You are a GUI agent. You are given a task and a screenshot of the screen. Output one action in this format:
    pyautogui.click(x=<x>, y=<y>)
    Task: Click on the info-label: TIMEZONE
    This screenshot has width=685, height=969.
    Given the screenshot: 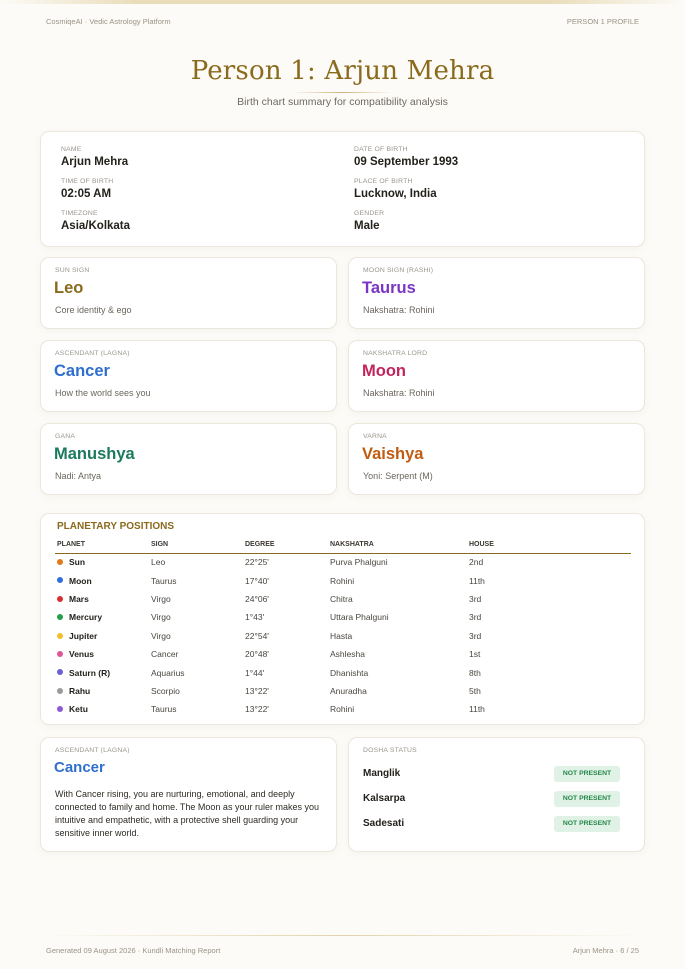 What is the action you would take?
    pyautogui.click(x=79, y=213)
    